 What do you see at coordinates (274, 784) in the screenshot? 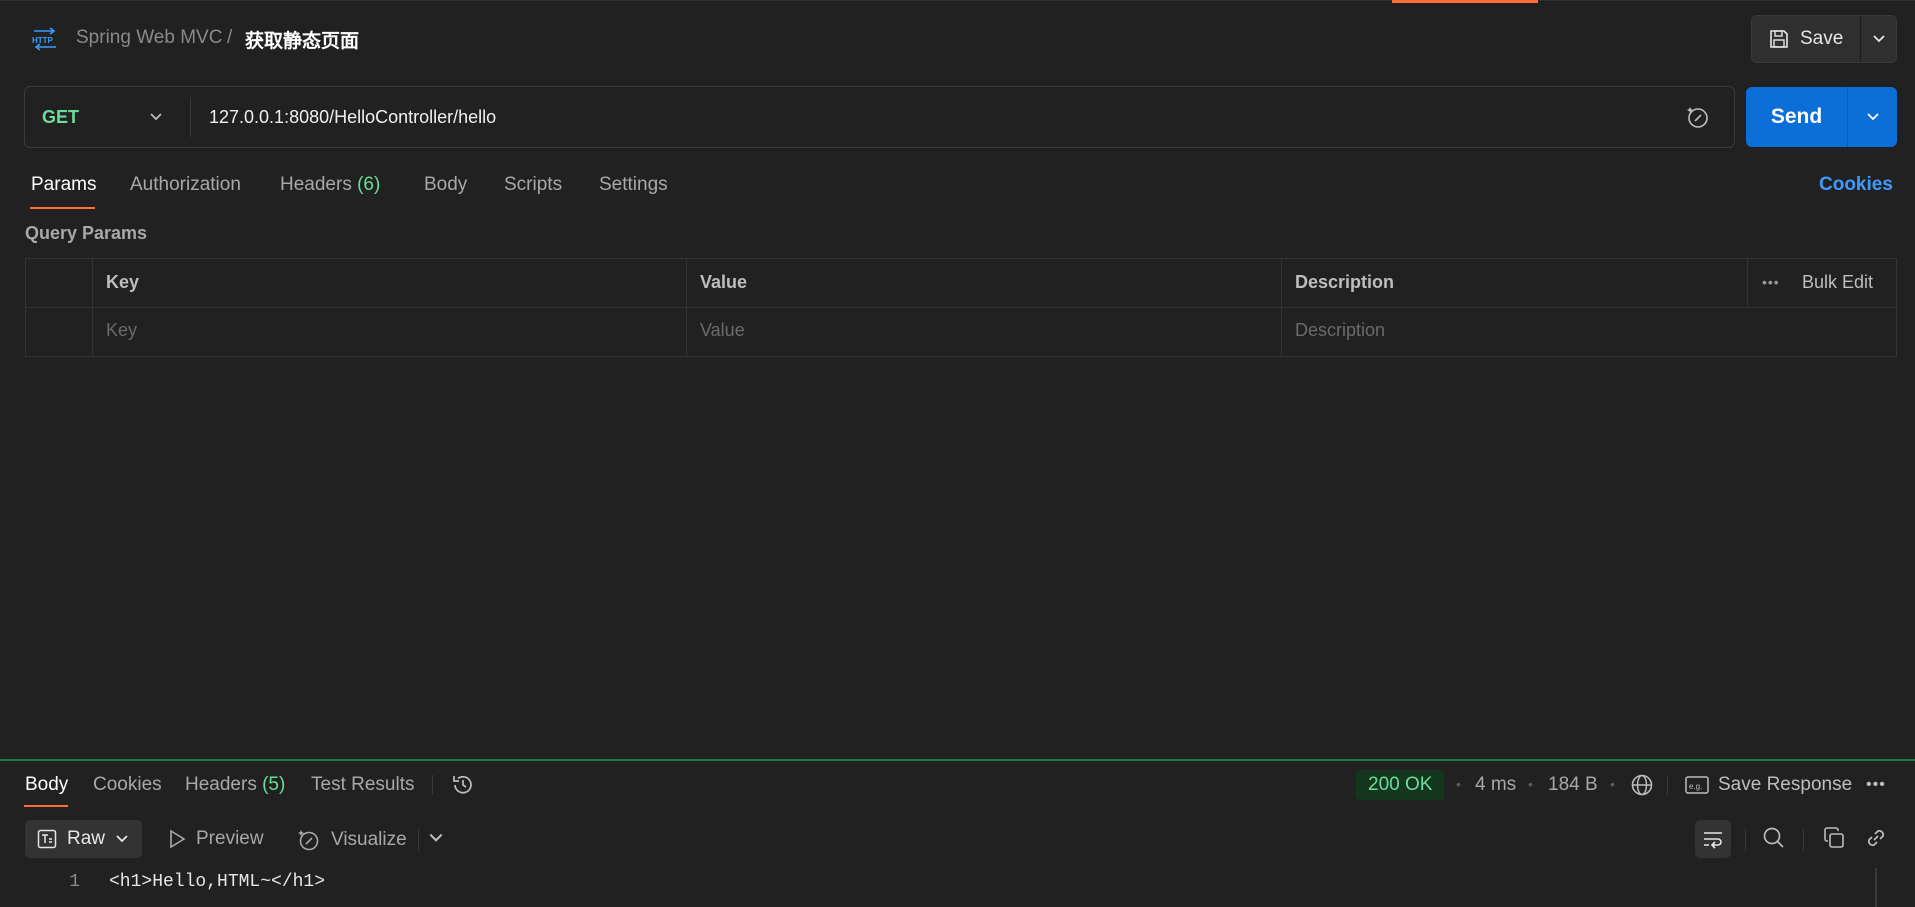
I see `response-headers-count: (5)` at bounding box center [274, 784].